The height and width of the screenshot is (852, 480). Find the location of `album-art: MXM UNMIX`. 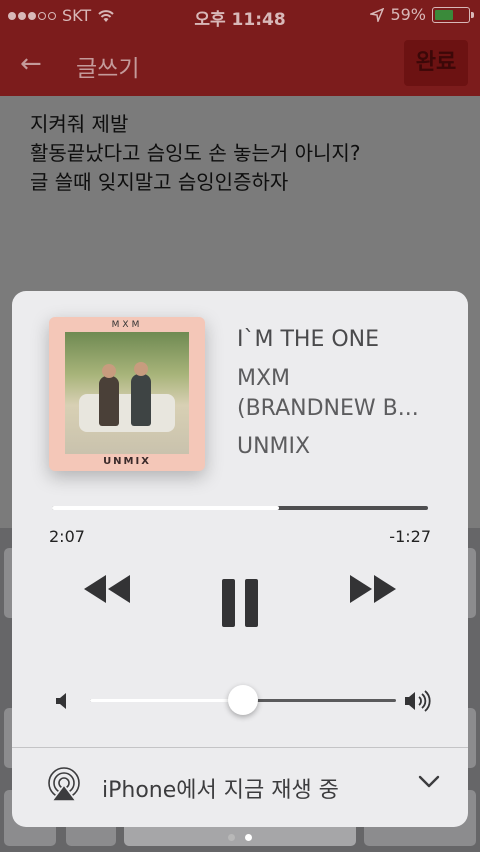

album-art: MXM UNMIX is located at coordinates (127, 394).